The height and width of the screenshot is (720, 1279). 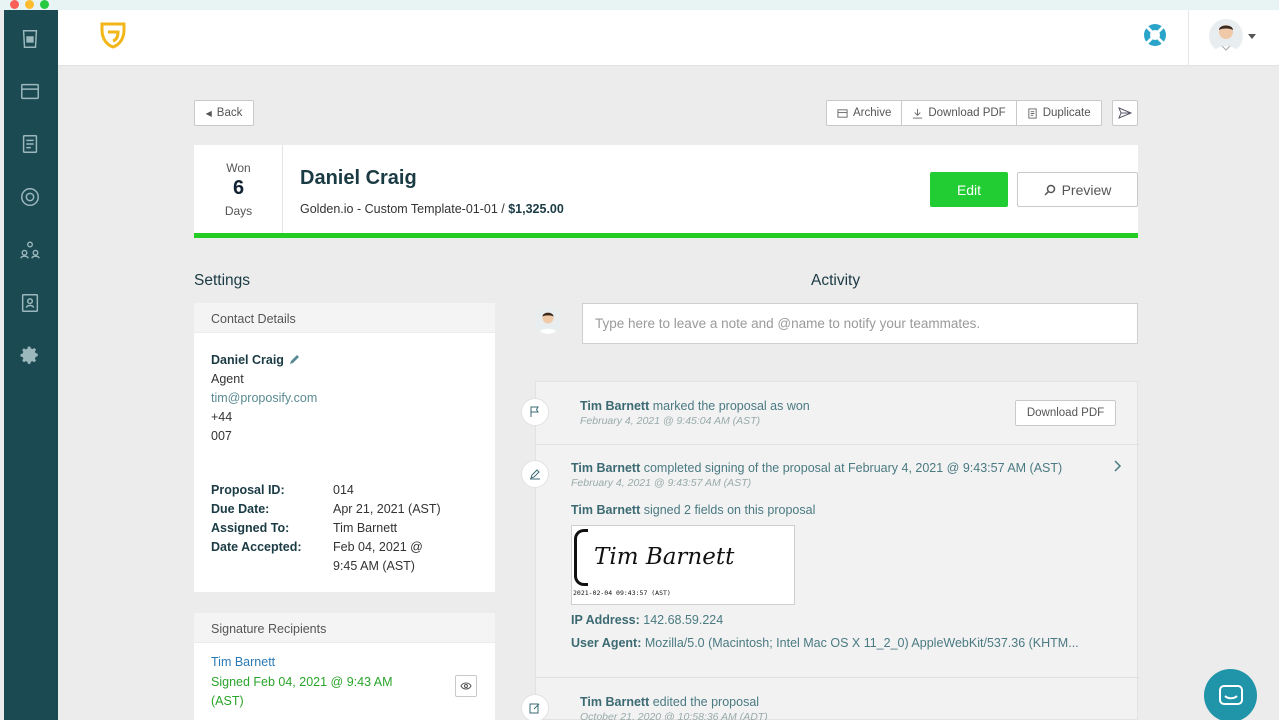 What do you see at coordinates (860, 323) in the screenshot?
I see `activity-note-input` at bounding box center [860, 323].